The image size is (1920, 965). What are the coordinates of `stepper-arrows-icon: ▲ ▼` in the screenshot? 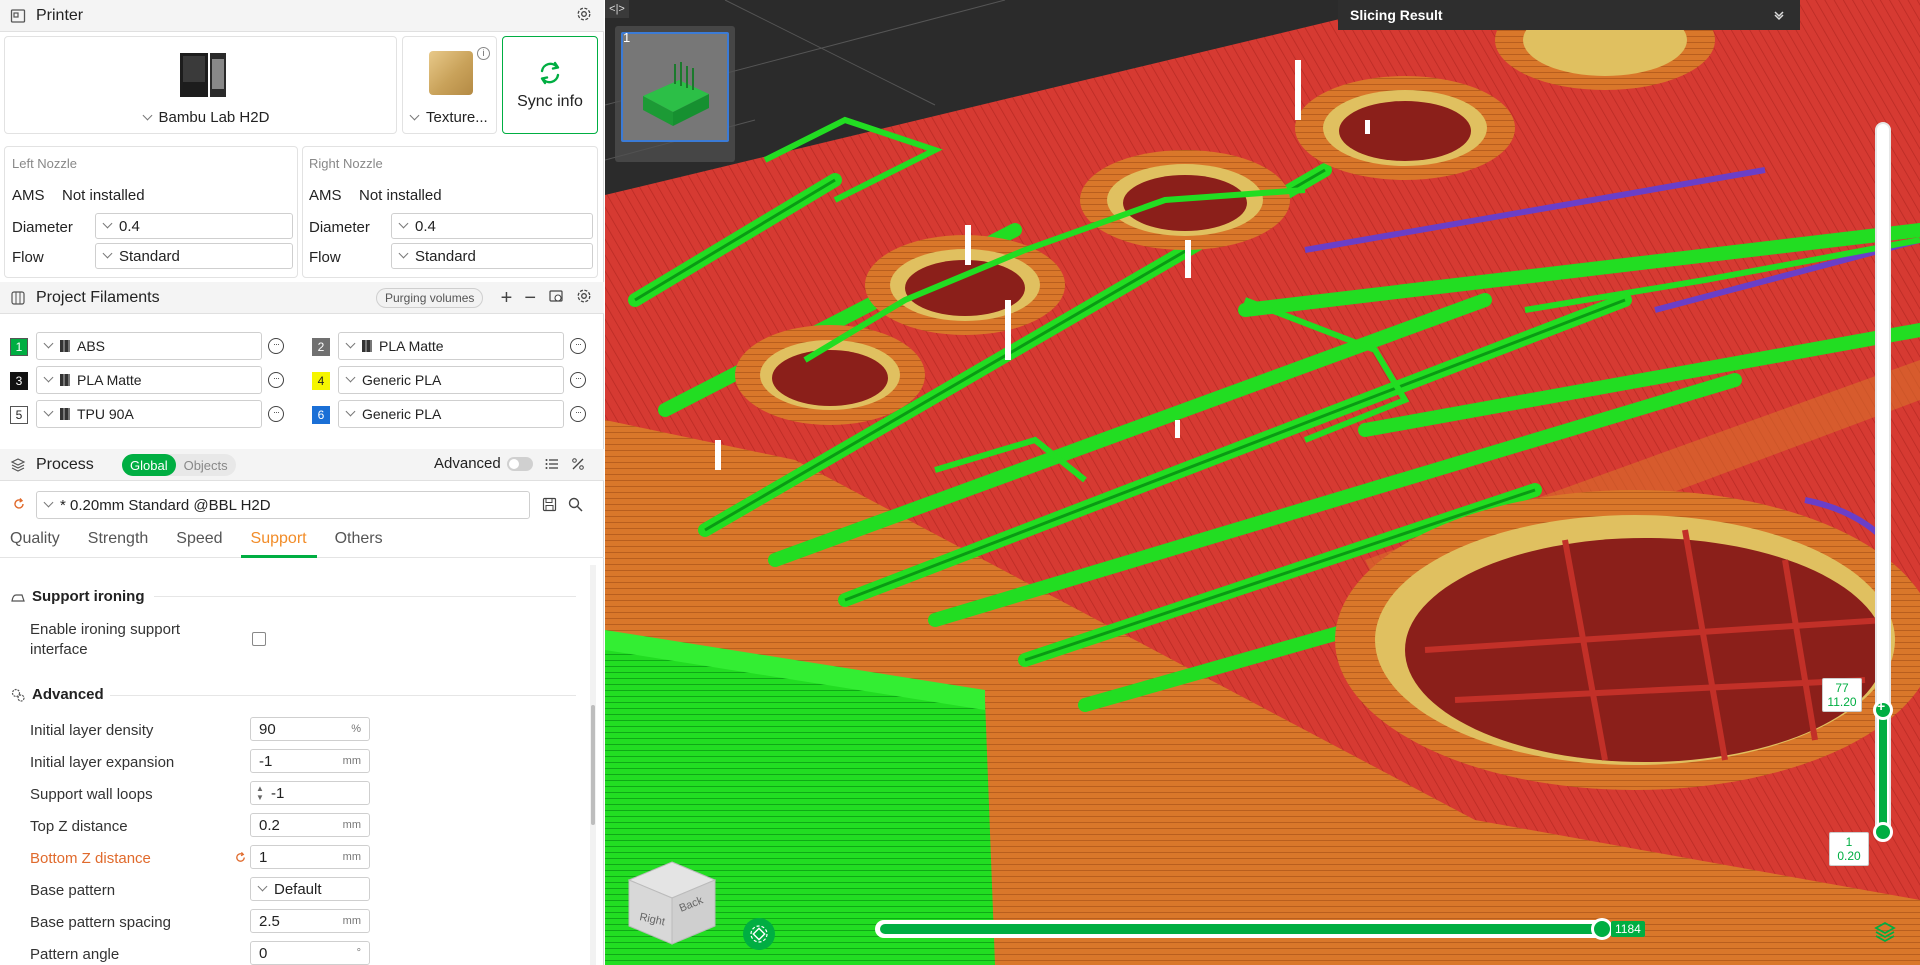 It's located at (260, 793).